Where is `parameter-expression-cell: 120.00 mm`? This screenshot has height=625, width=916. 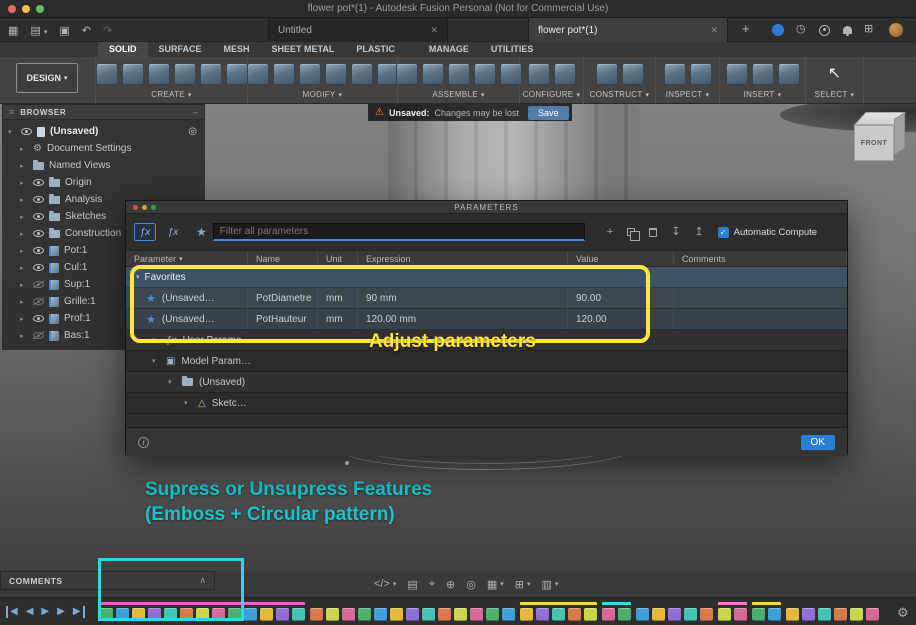 parameter-expression-cell: 120.00 mm is located at coordinates (463, 319).